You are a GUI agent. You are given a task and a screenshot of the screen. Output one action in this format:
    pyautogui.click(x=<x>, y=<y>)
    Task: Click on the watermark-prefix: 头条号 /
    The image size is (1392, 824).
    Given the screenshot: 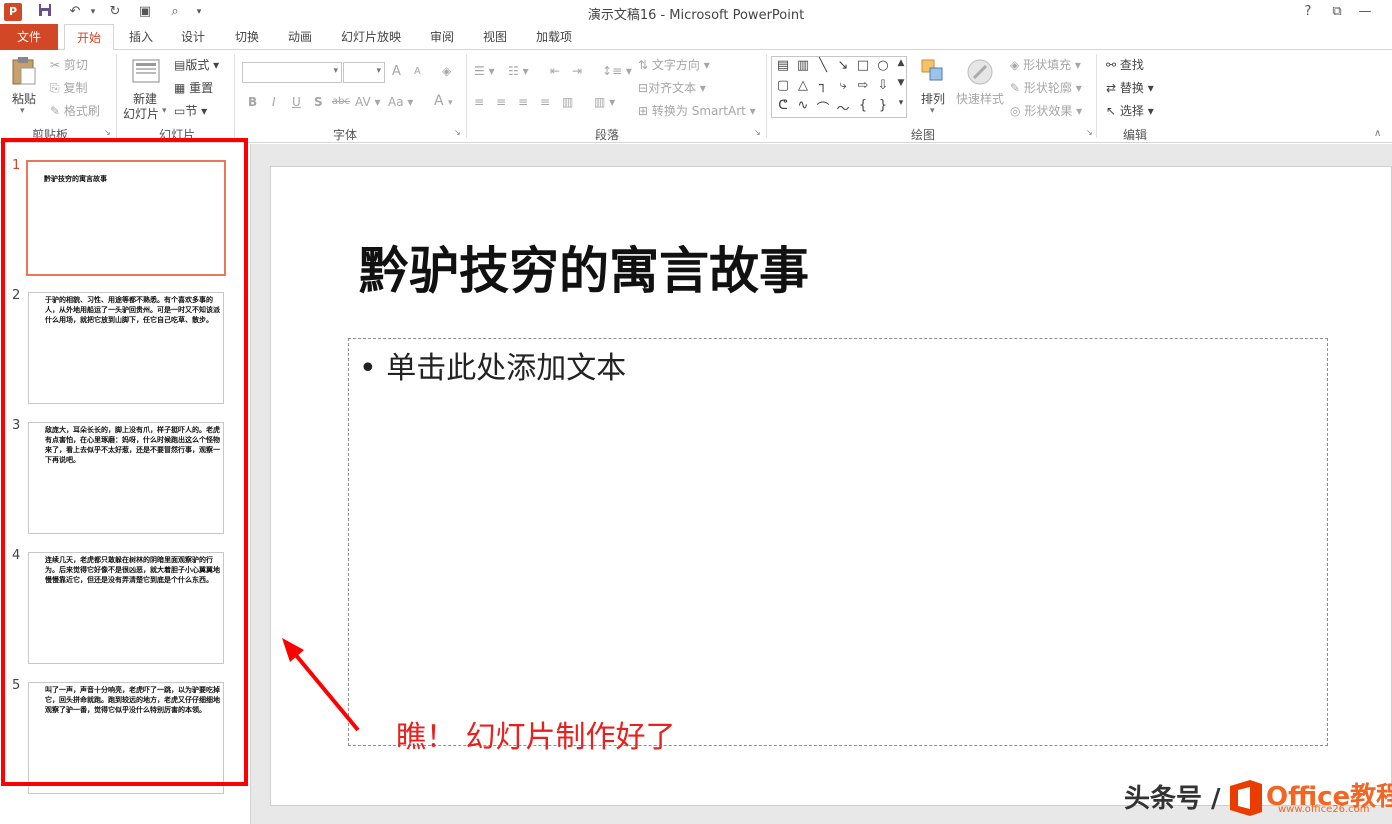 What is the action you would take?
    pyautogui.click(x=1172, y=799)
    